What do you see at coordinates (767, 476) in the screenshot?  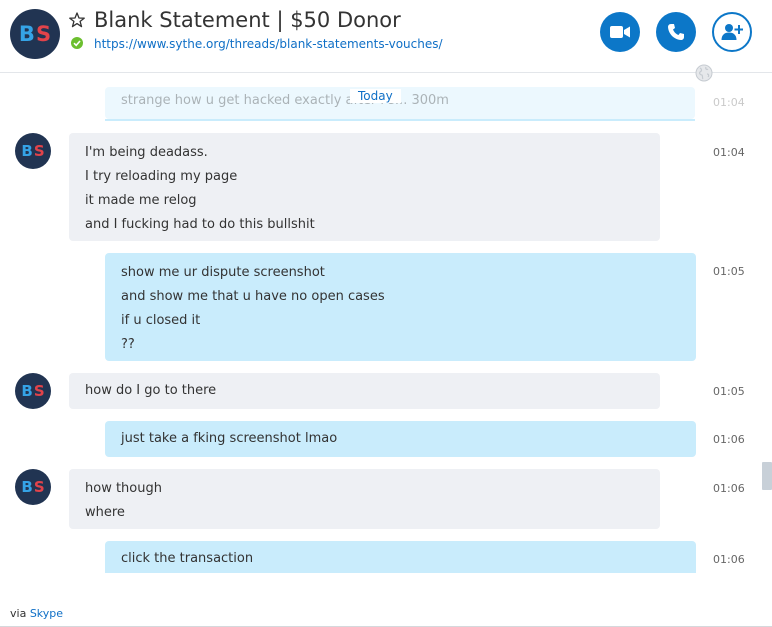 I see `scrollbar-thumb` at bounding box center [767, 476].